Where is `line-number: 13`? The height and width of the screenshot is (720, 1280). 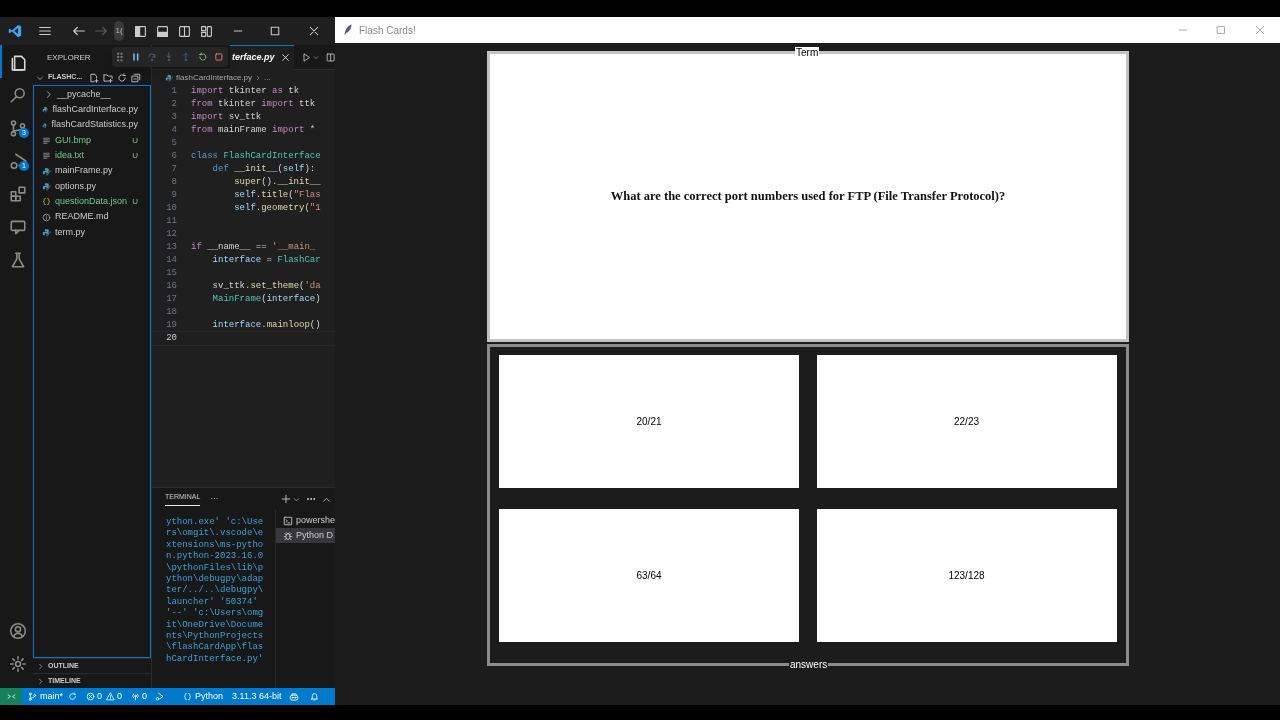
line-number: 13 is located at coordinates (171, 247).